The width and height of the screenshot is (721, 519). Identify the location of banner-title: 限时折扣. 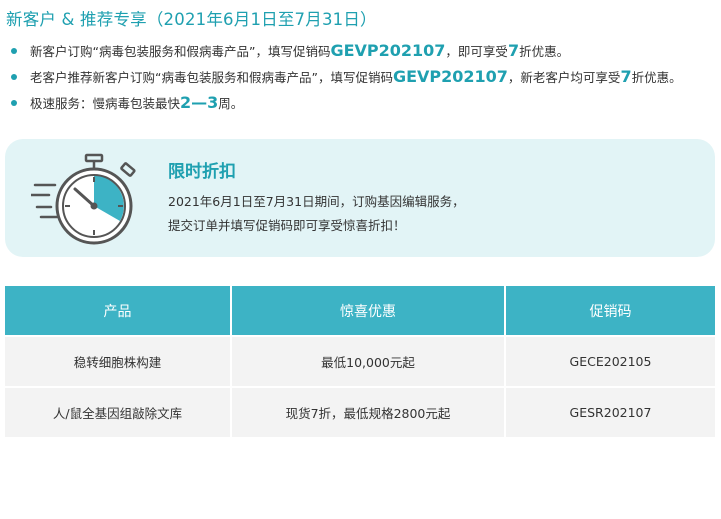
(202, 172).